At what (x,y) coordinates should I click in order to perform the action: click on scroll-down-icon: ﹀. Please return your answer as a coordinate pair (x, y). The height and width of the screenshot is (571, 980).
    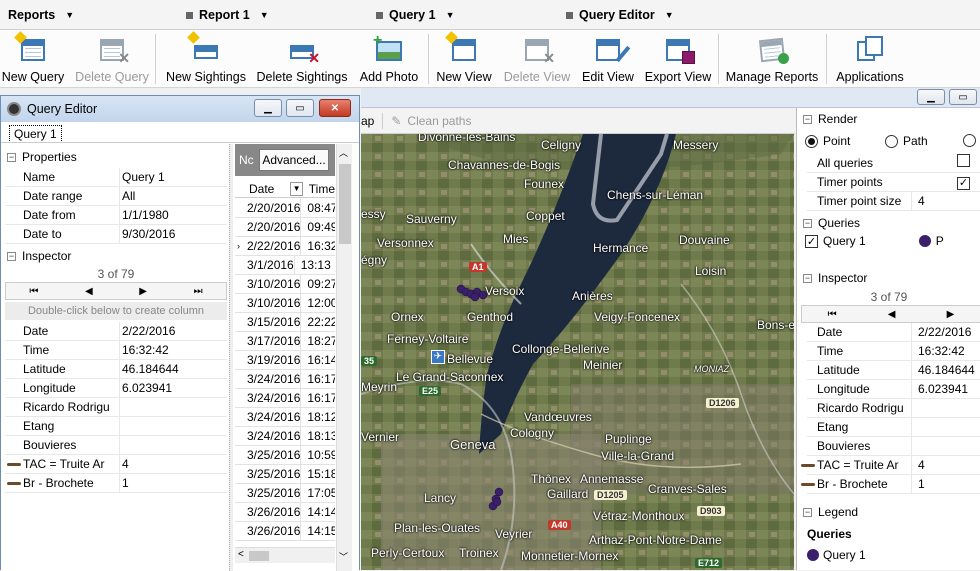
    Looking at the image, I should click on (343, 556).